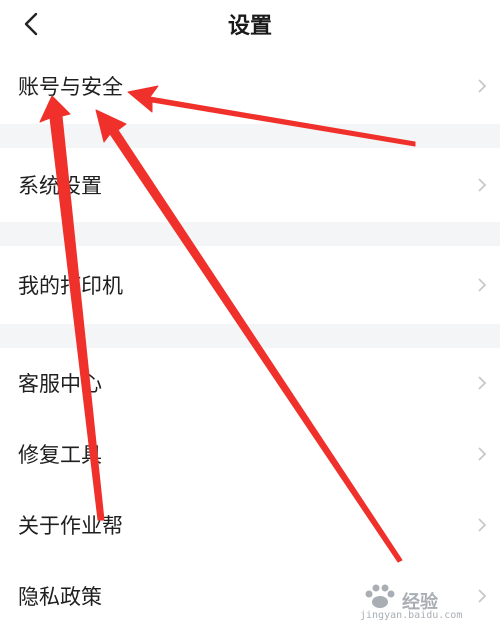 This screenshot has height=632, width=500. I want to click on settings-item-label: 账号与安全, so click(70, 87).